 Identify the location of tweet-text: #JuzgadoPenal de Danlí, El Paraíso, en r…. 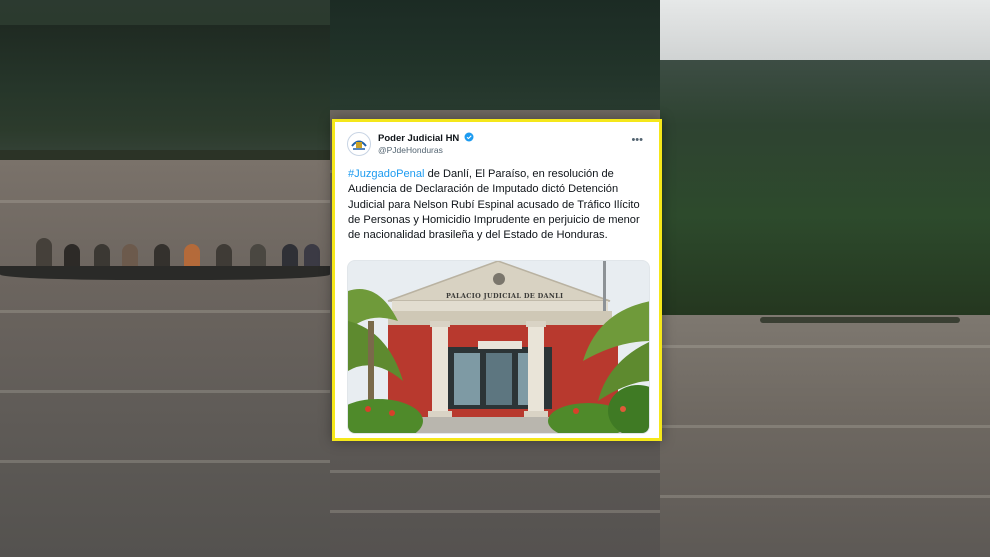
(498, 205).